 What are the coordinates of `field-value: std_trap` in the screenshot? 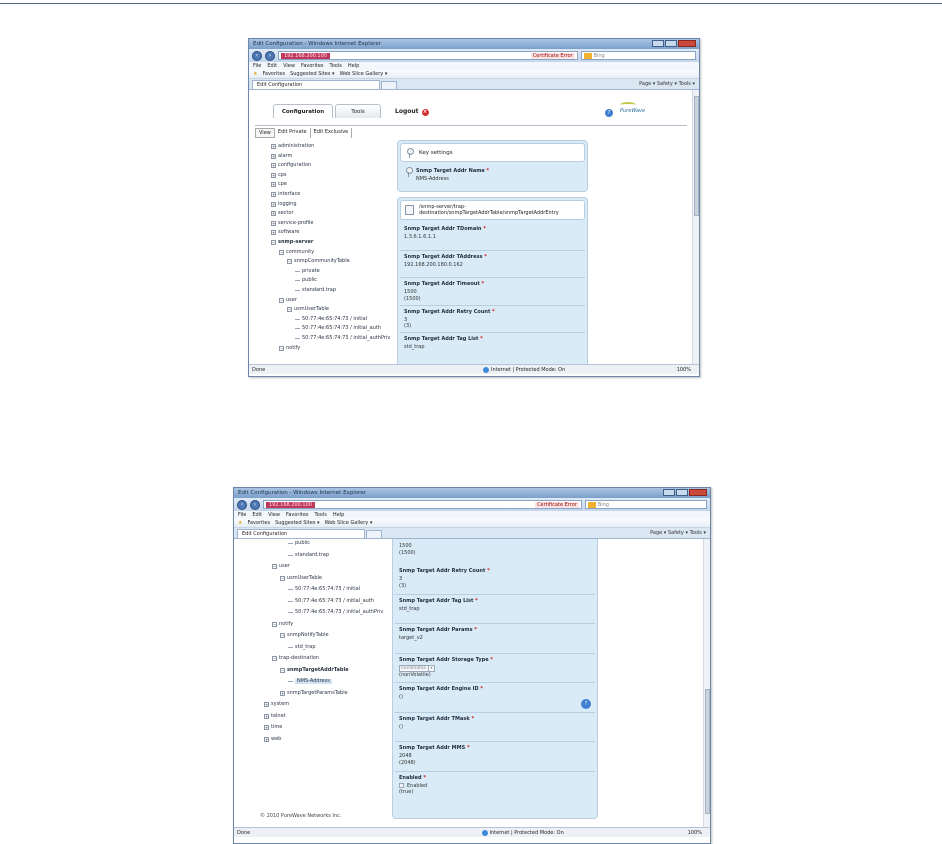 It's located at (438, 609).